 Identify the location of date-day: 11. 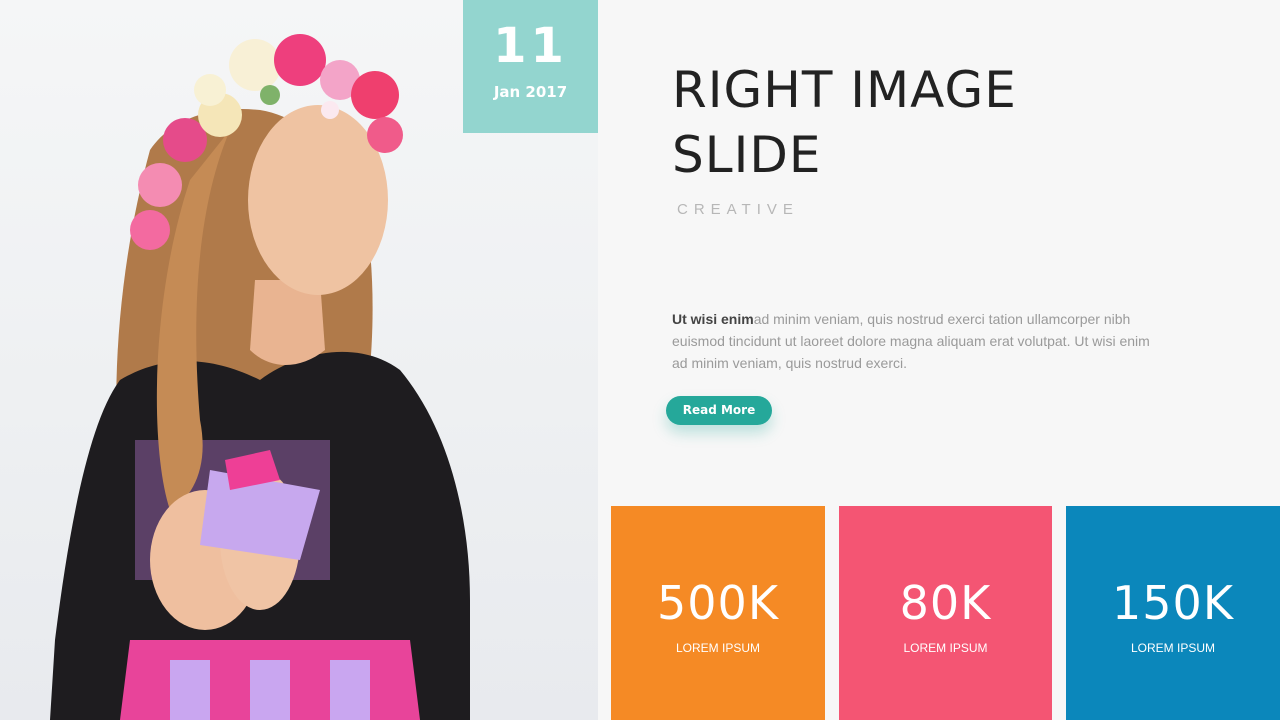
(530, 46).